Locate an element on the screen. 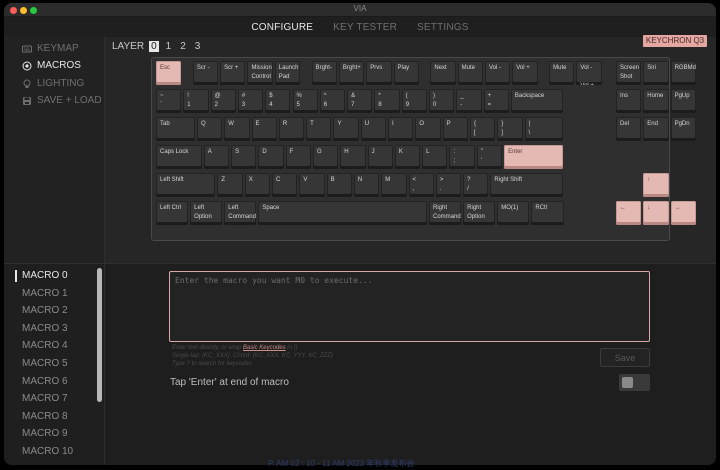 Image resolution: width=720 pixels, height=470 pixels. layer-option-0: 0 is located at coordinates (154, 46).